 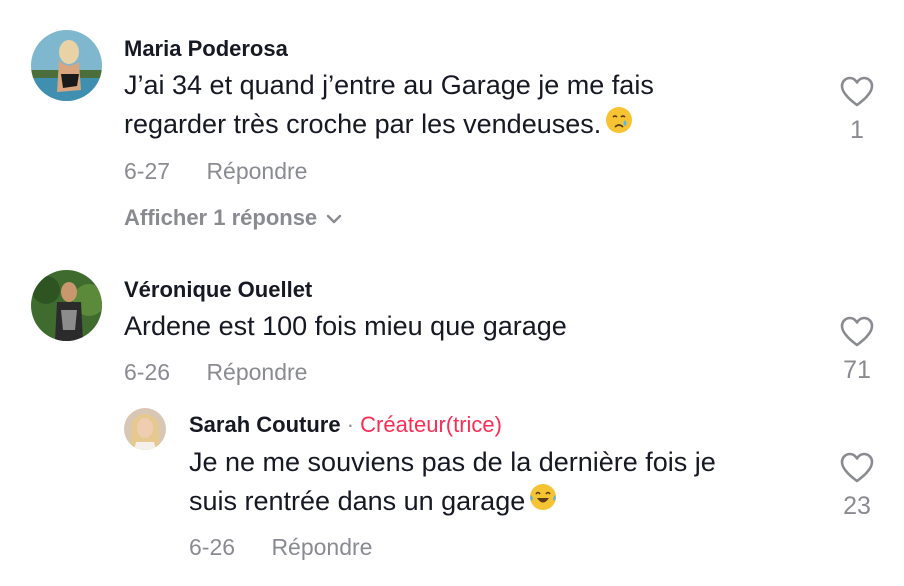 I want to click on comment-meta: 6-27 Répondre, so click(x=215, y=171).